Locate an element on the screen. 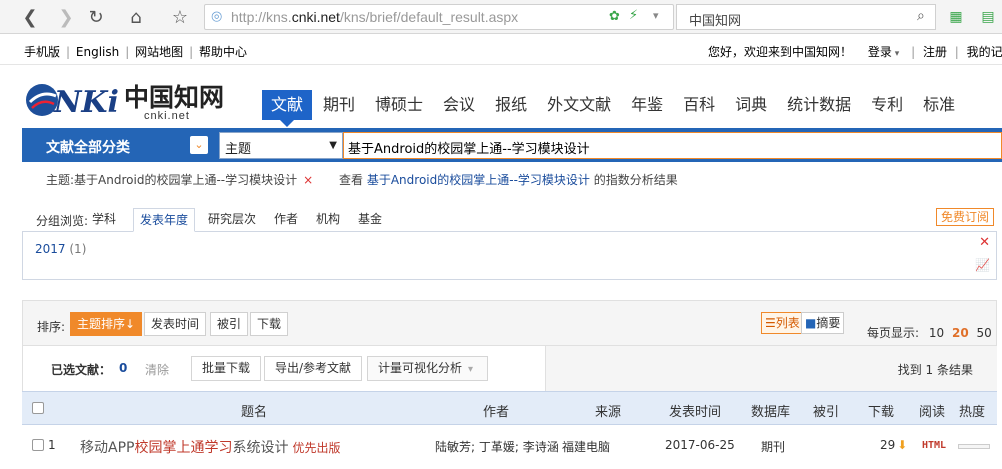 The image size is (1002, 469). title-highlight: 校园掌上通学习 is located at coordinates (183, 448).